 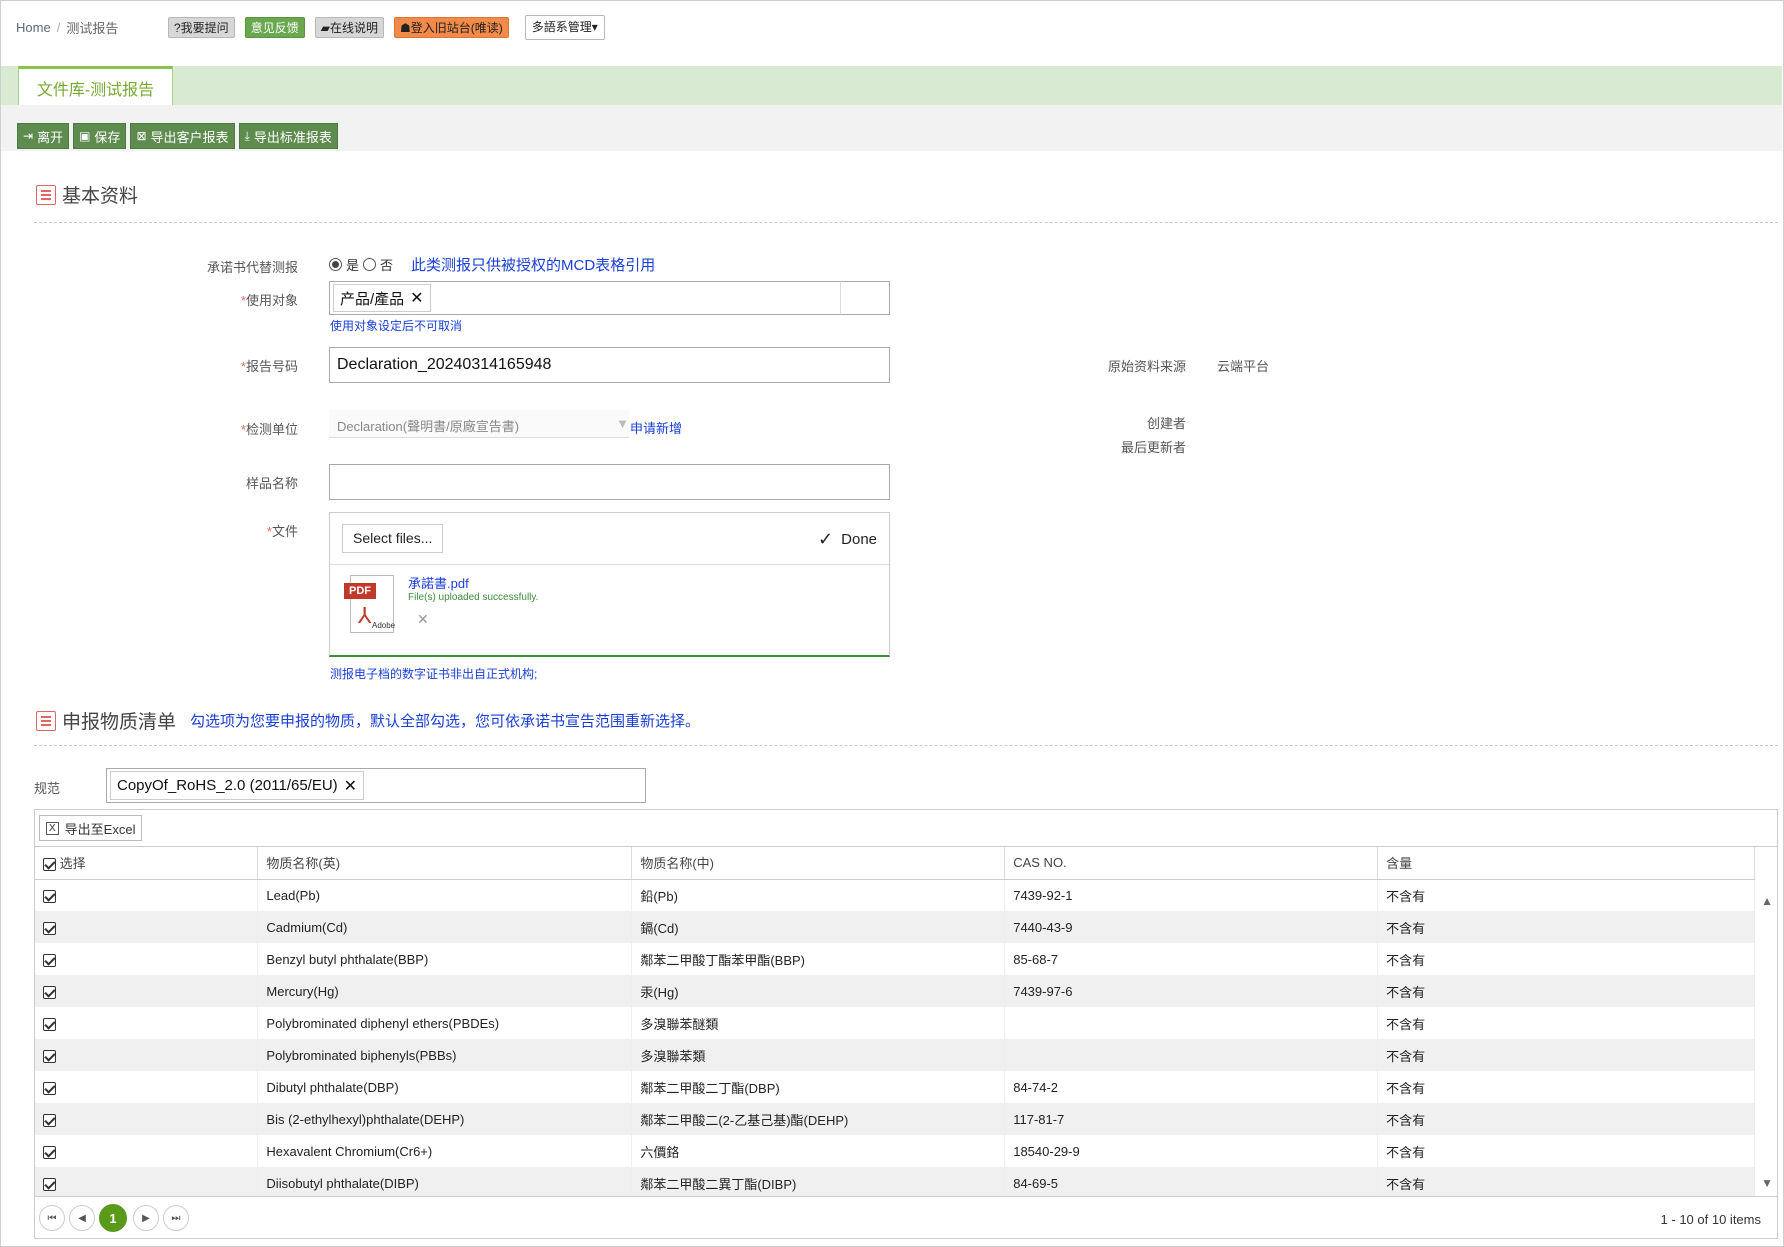 I want to click on report-number-input: Declaration_20240314165948, so click(x=609, y=365).